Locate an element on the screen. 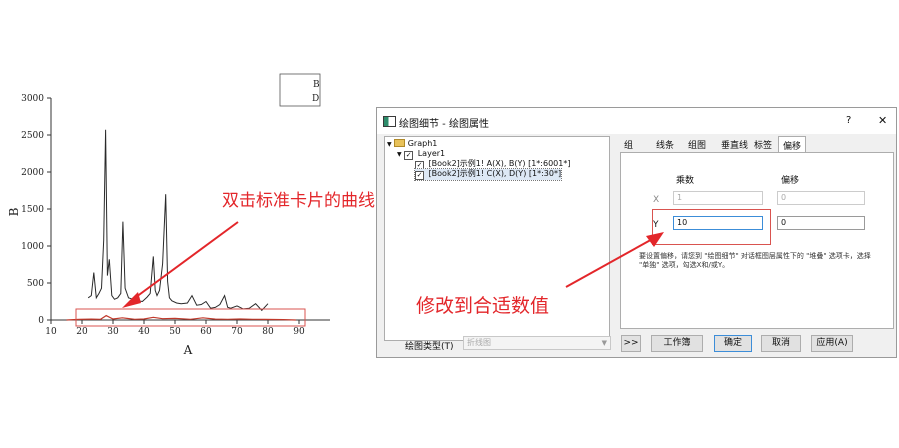 Image resolution: width=899 pixels, height=448 pixels. x-tick-label: 60 is located at coordinates (206, 332).